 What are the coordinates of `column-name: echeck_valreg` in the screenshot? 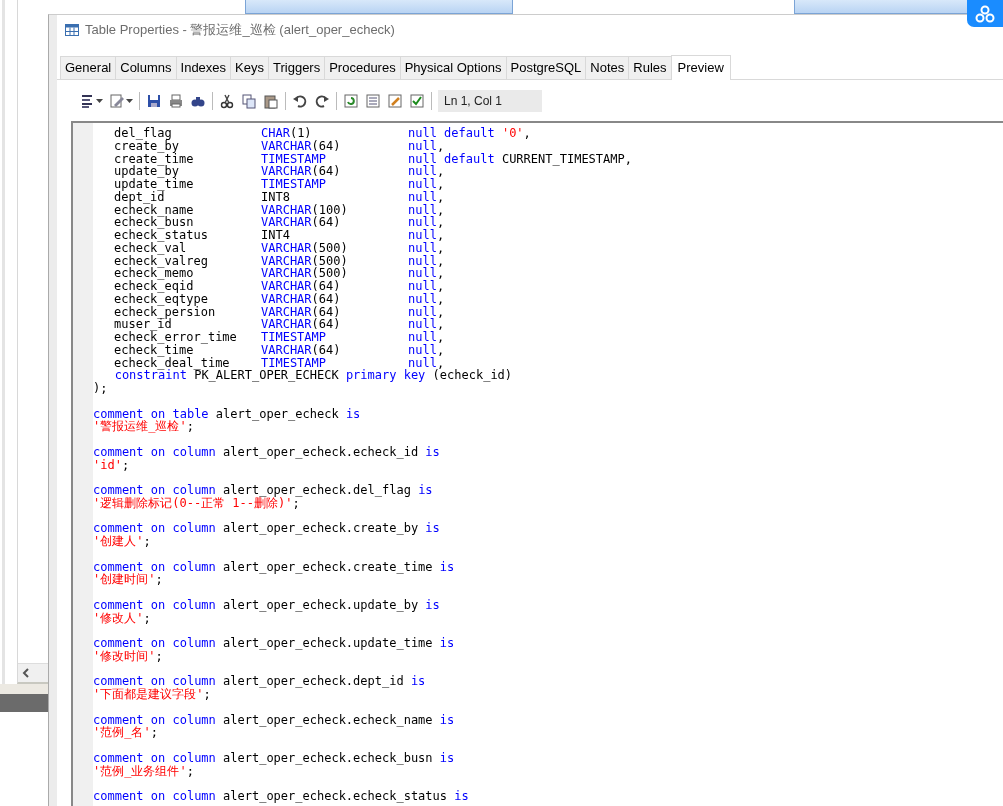 It's located at (161, 261).